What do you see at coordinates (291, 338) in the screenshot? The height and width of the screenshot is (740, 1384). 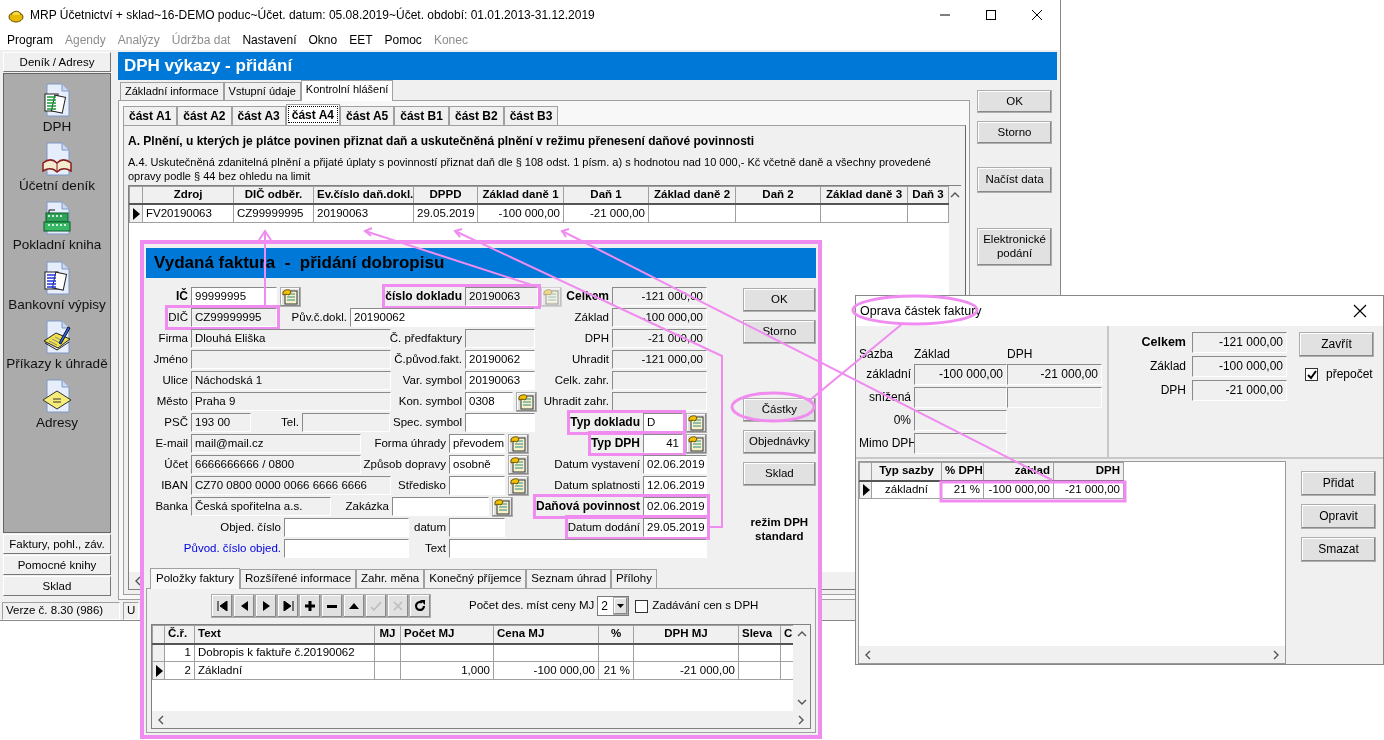 I see `input-field: Dlouhá Eliška` at bounding box center [291, 338].